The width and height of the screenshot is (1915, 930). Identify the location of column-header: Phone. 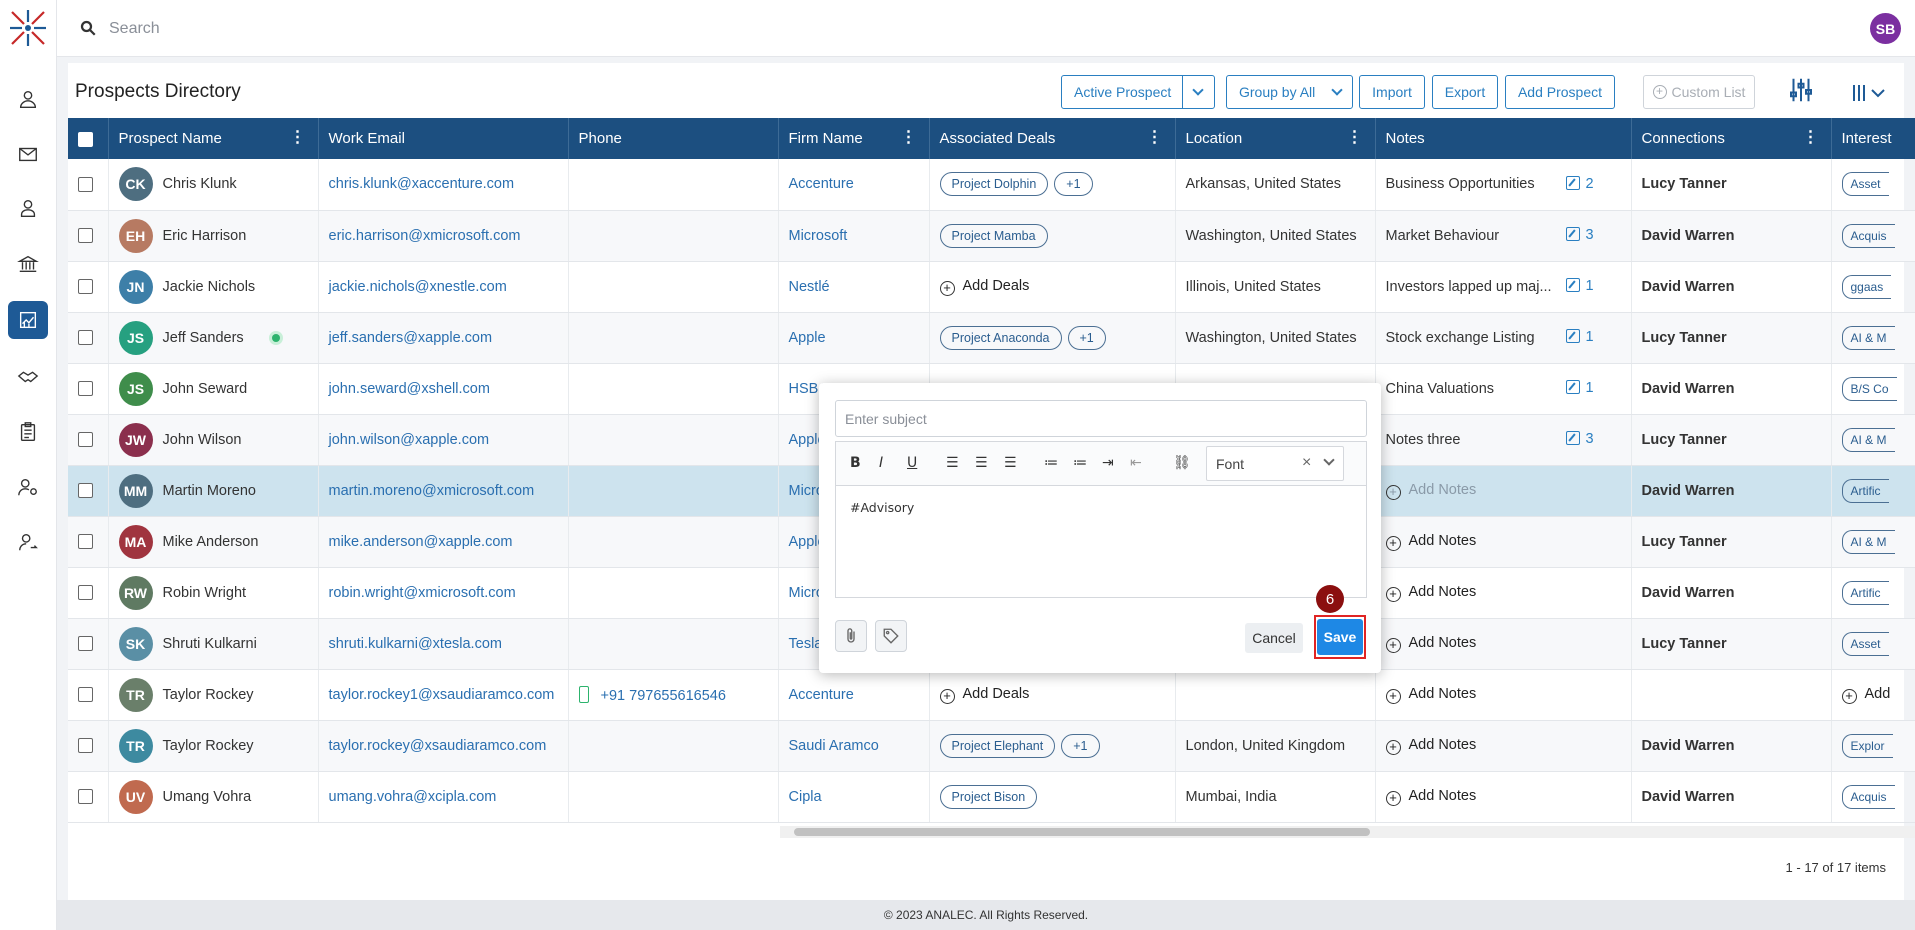
(673, 138).